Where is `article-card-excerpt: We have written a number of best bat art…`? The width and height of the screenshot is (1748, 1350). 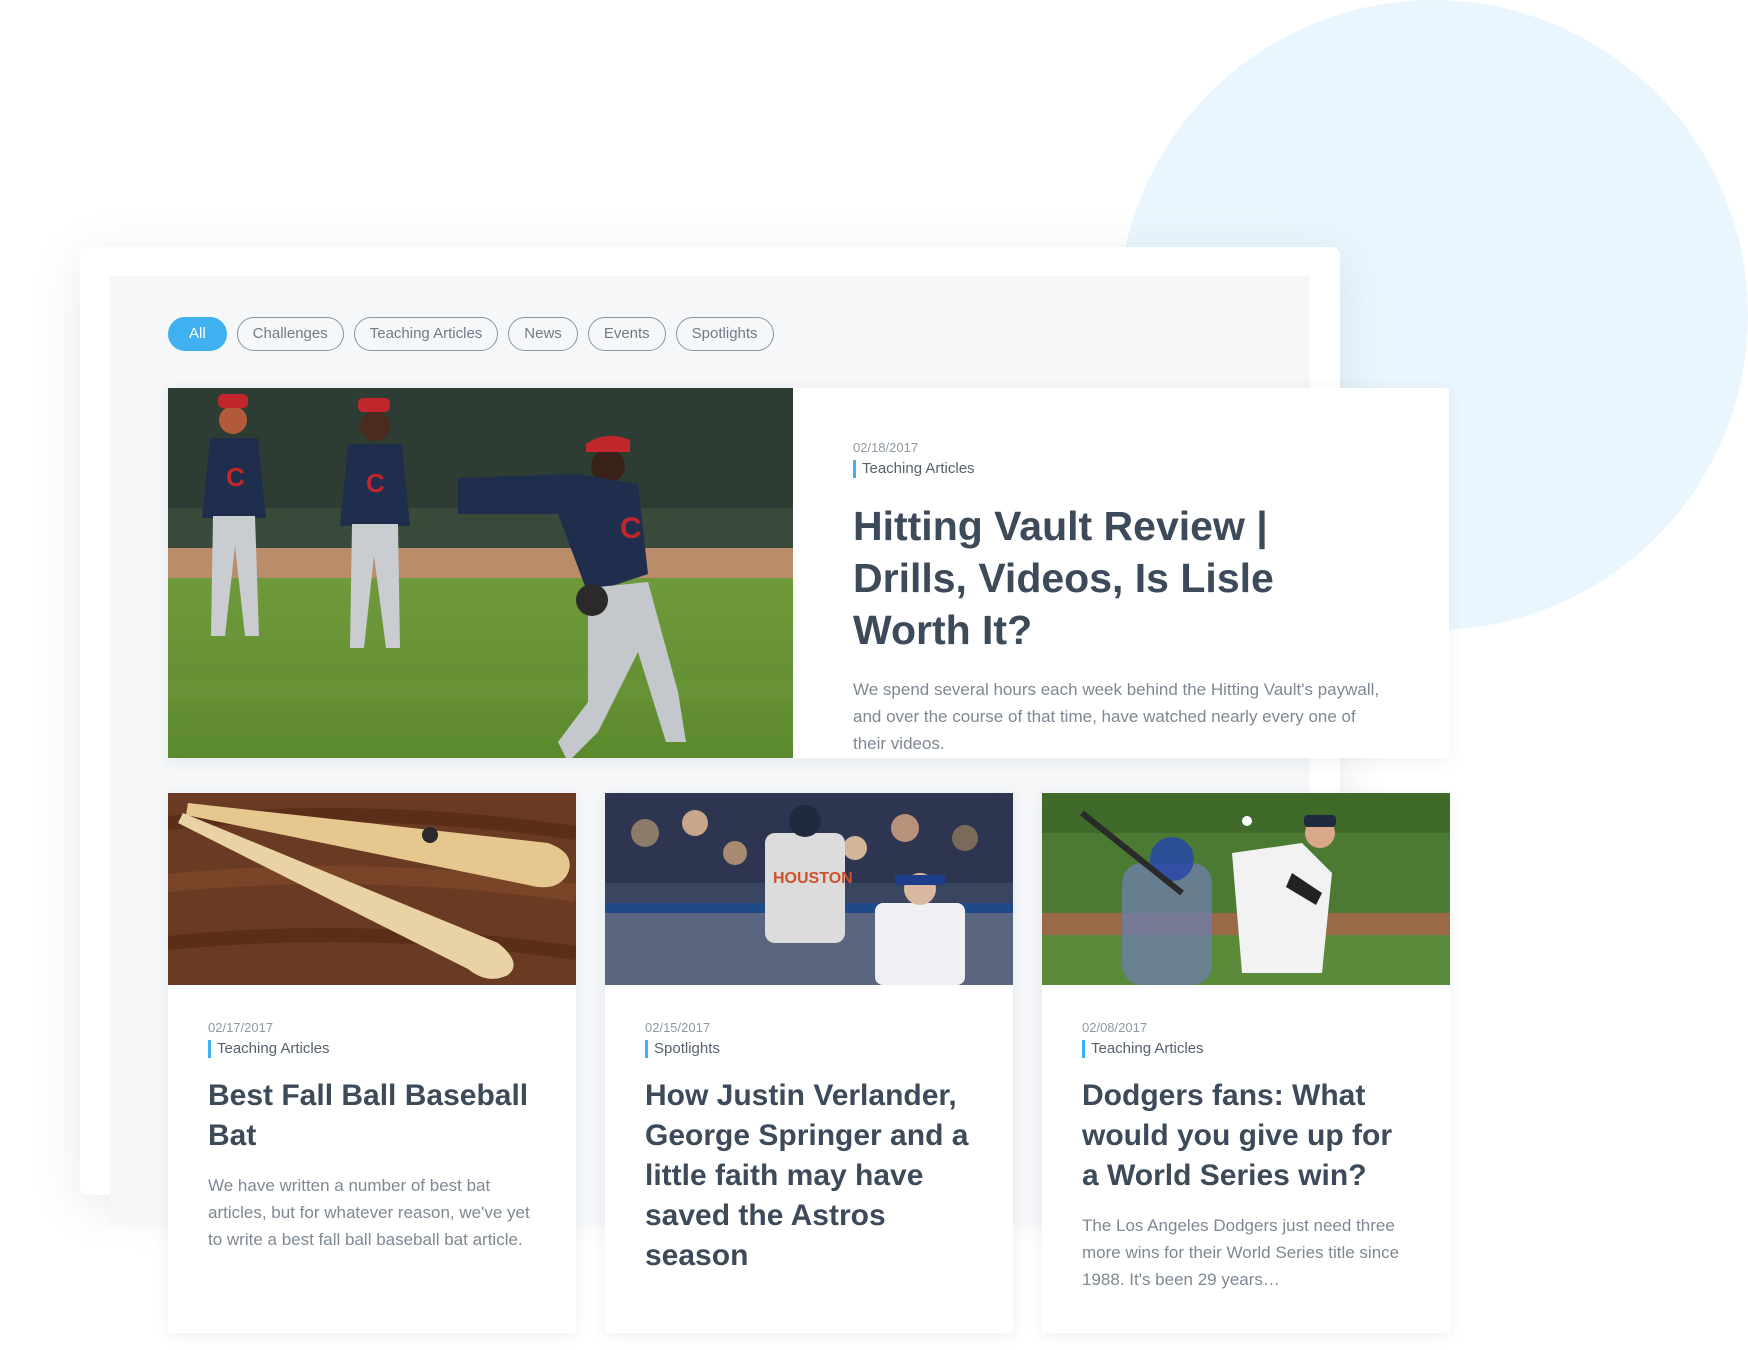 article-card-excerpt: We have written a number of best bat art… is located at coordinates (369, 1212).